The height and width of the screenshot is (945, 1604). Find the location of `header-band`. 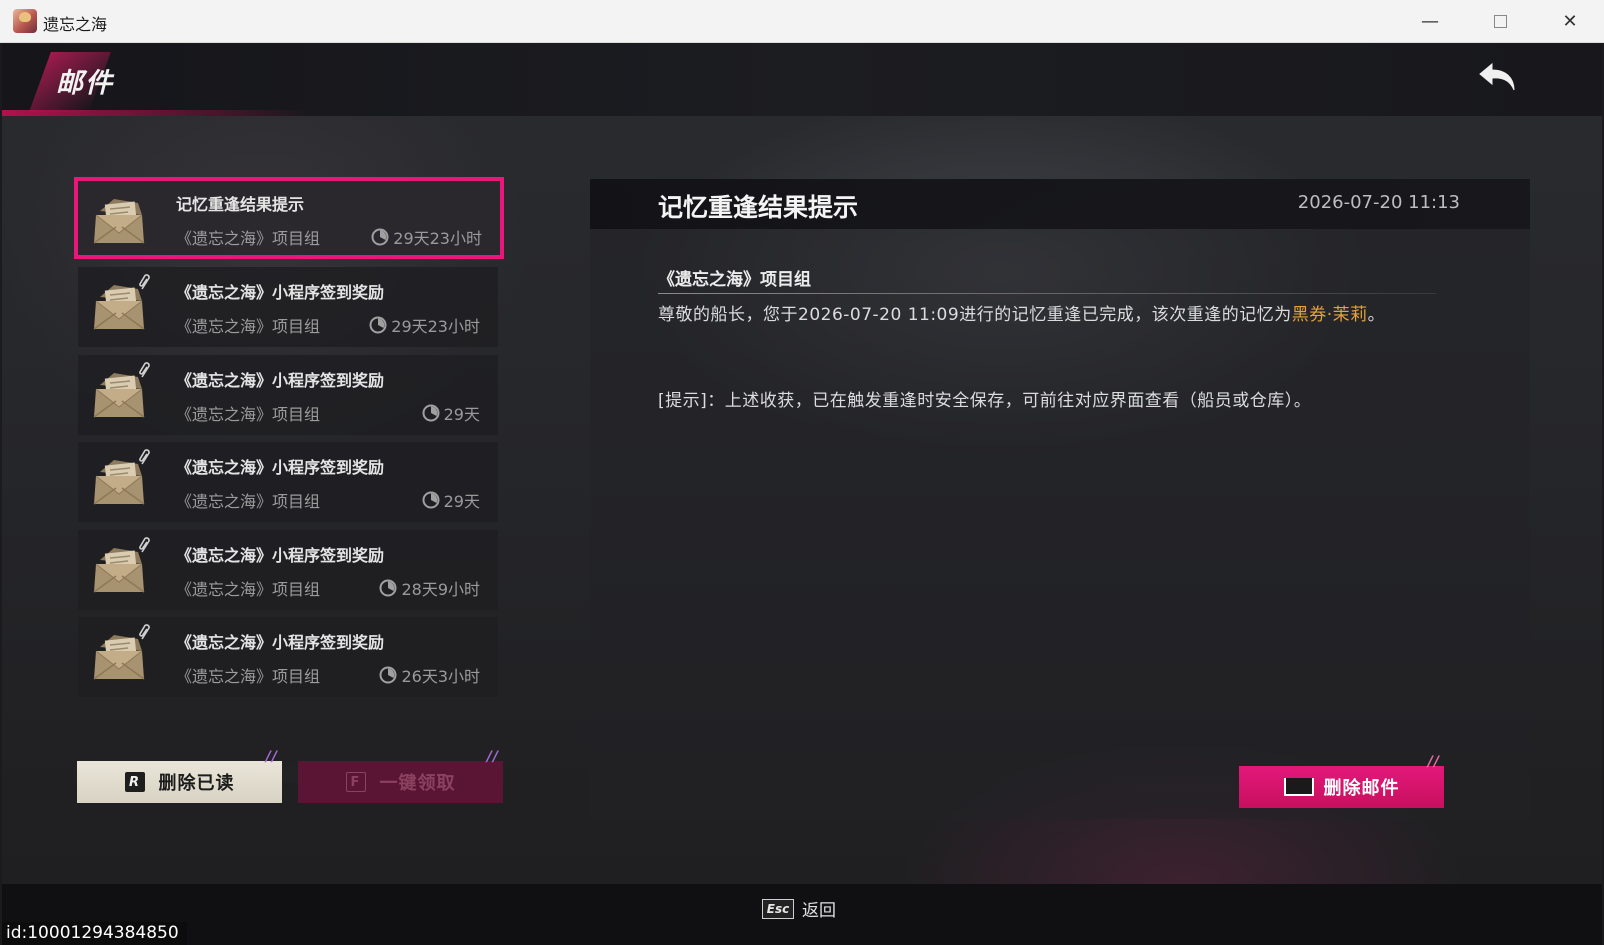

header-band is located at coordinates (802, 80).